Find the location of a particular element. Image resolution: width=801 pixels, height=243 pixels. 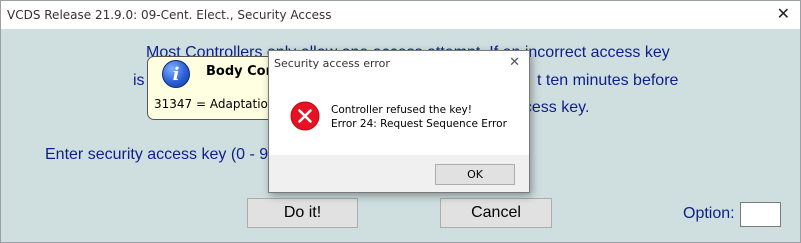

dialog-message-line-1: Controller refused the key! is located at coordinates (401, 110).